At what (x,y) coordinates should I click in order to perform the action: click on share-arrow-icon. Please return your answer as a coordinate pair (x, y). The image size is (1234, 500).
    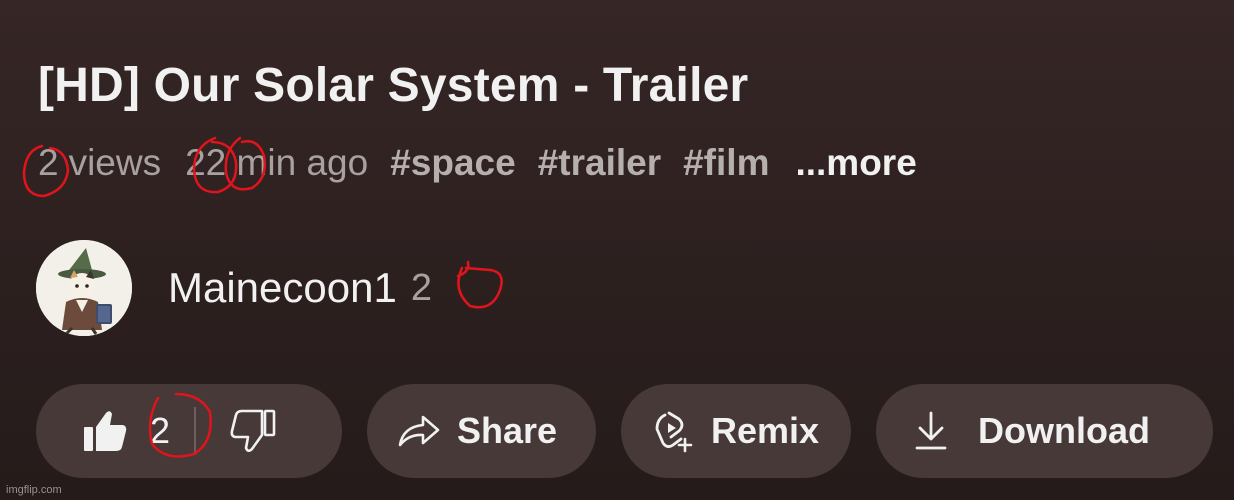
    Looking at the image, I should click on (419, 431).